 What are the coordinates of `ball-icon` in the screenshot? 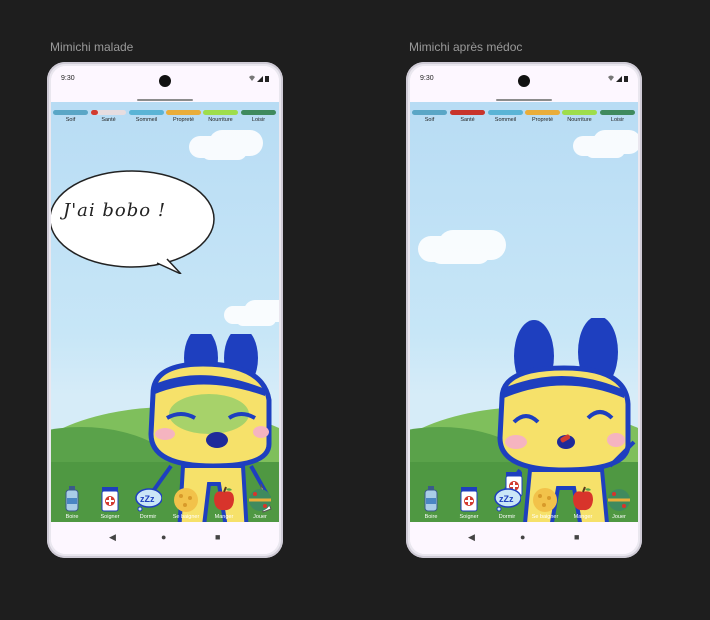 It's located at (619, 500).